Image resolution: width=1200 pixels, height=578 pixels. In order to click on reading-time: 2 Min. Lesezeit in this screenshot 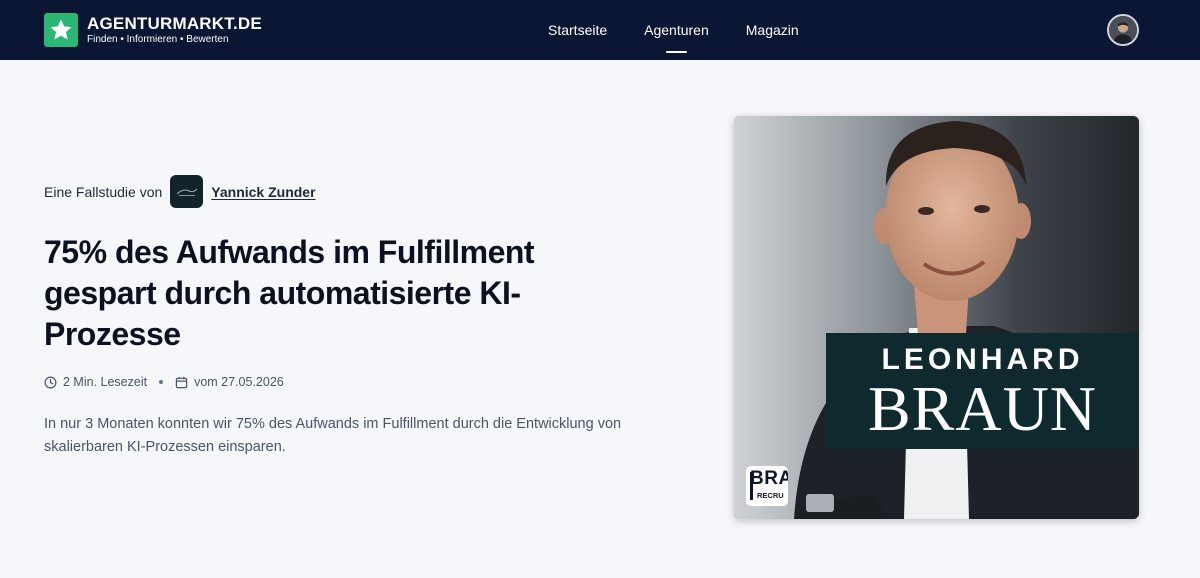, I will do `click(105, 382)`.